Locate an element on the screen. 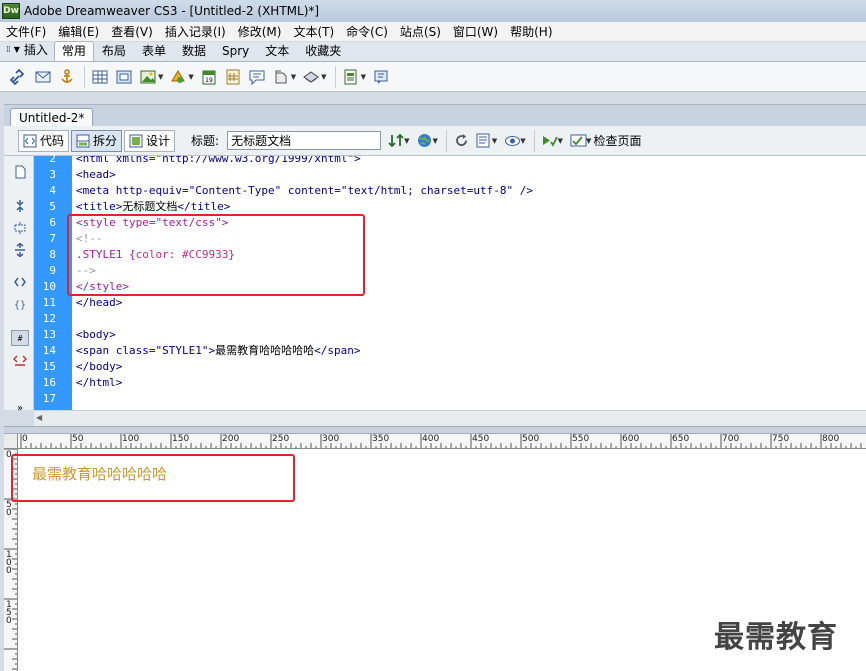 The height and width of the screenshot is (671, 866). code-line: </body> is located at coordinates (99, 367).